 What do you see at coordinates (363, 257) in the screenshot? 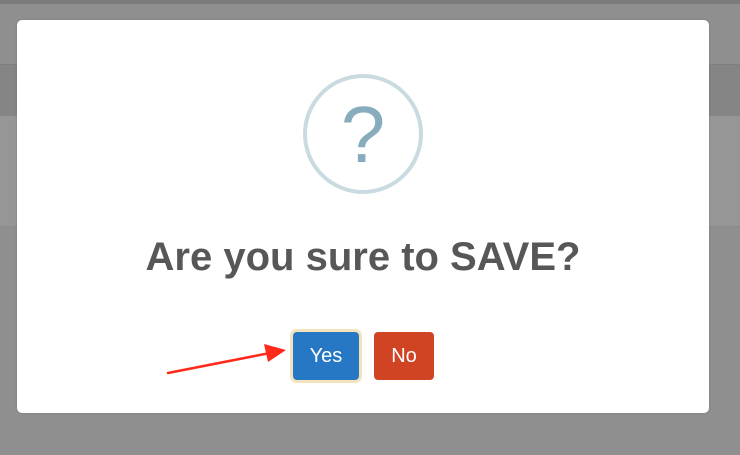
I see `dialog-title: Are you sure to SAVE?` at bounding box center [363, 257].